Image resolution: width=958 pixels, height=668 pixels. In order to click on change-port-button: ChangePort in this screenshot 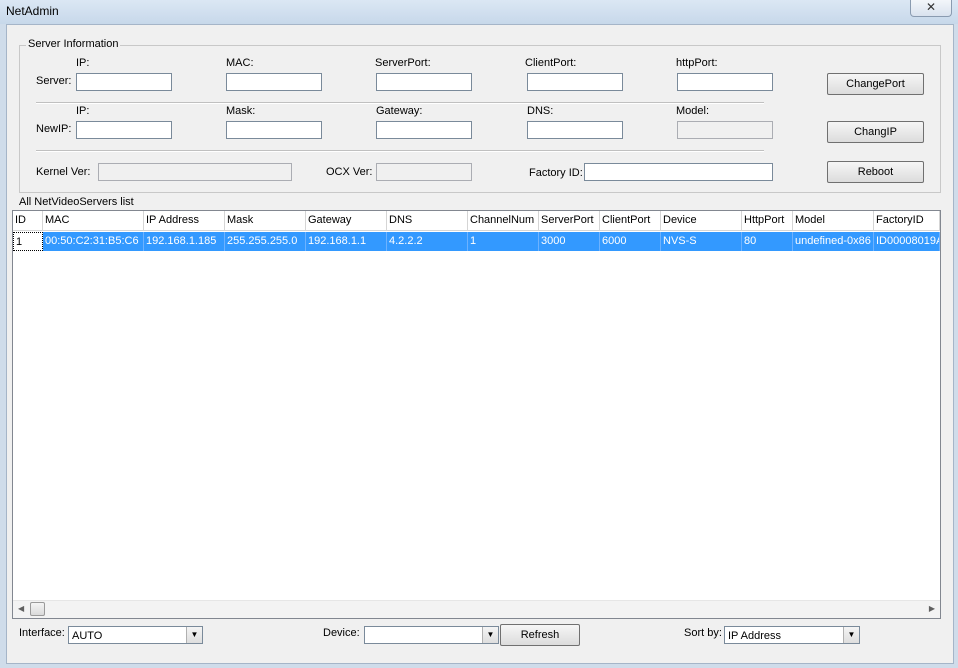, I will do `click(875, 84)`.